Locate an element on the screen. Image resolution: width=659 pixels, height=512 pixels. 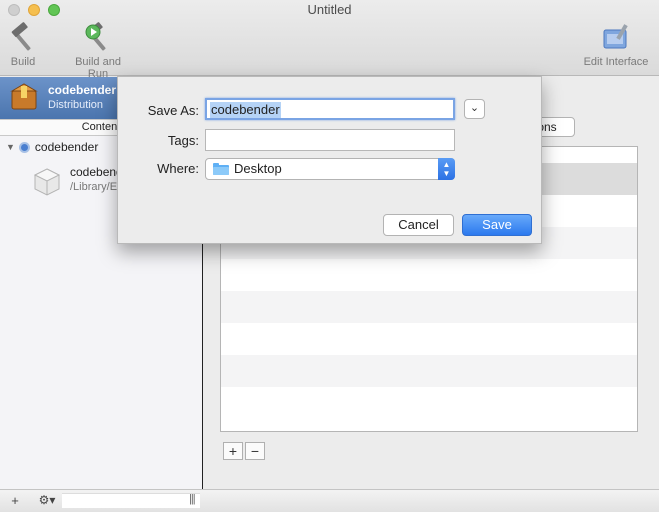
project-subtitle: Distribution is located at coordinates (76, 105).